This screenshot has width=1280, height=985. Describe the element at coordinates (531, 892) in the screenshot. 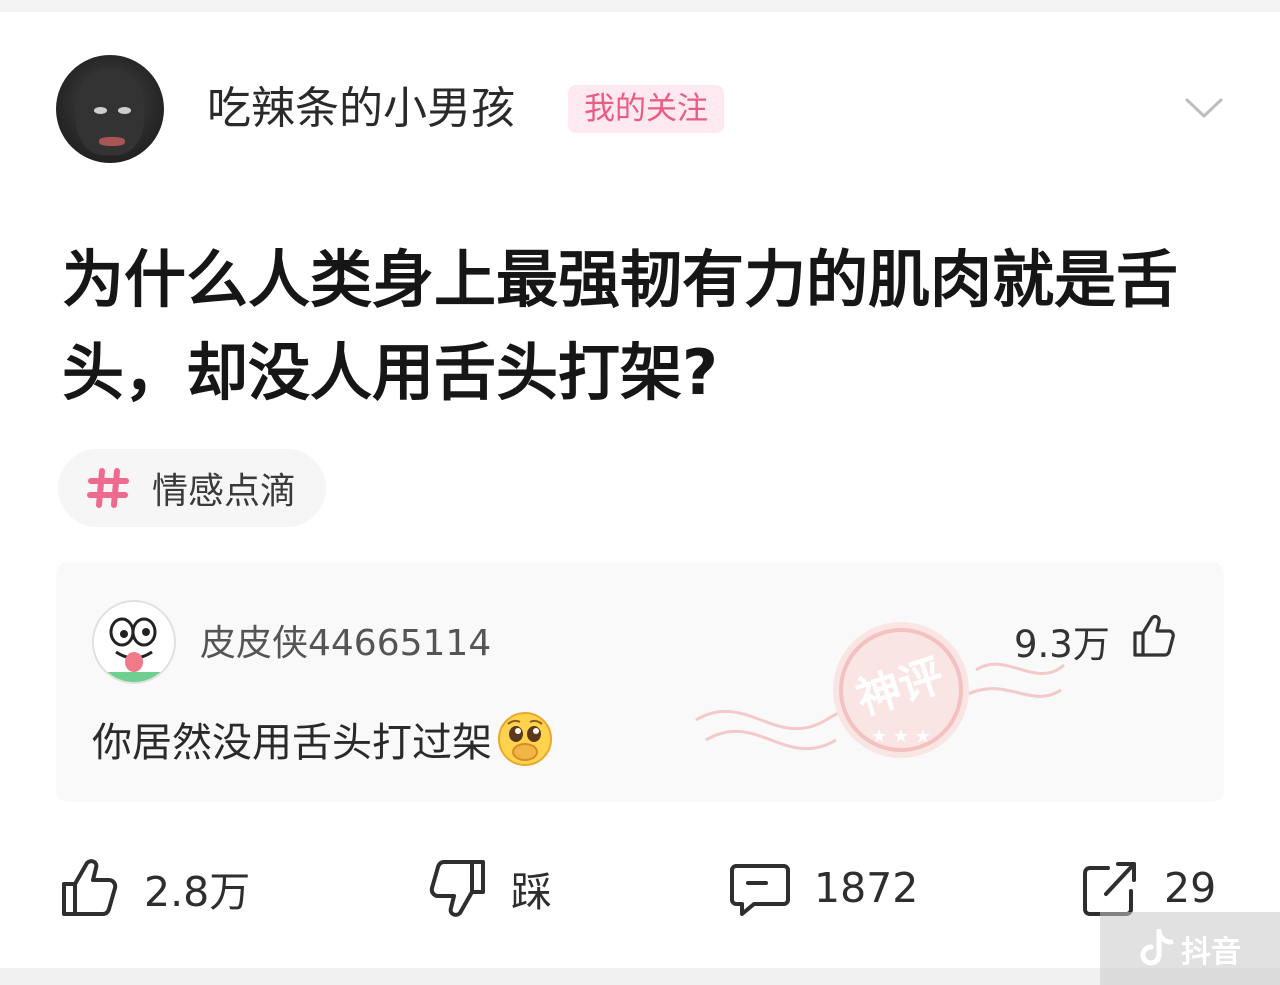

I see `dislike-label: 踩` at that location.